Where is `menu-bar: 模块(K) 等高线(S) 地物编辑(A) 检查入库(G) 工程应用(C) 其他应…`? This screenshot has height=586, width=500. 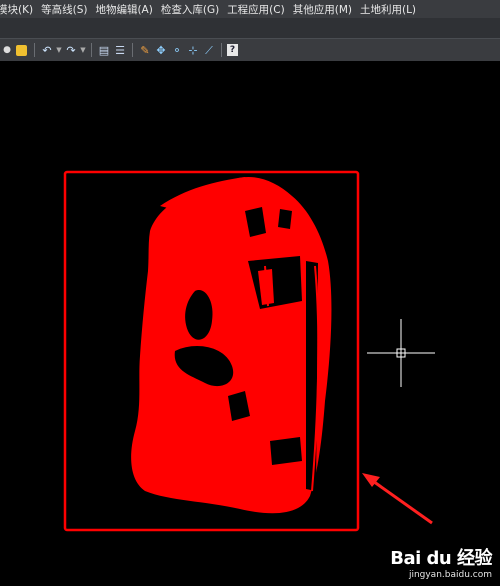
menu-bar: 模块(K) 等高线(S) 地物编辑(A) 检查入库(G) 工程应用(C) 其他应… is located at coordinates (250, 9).